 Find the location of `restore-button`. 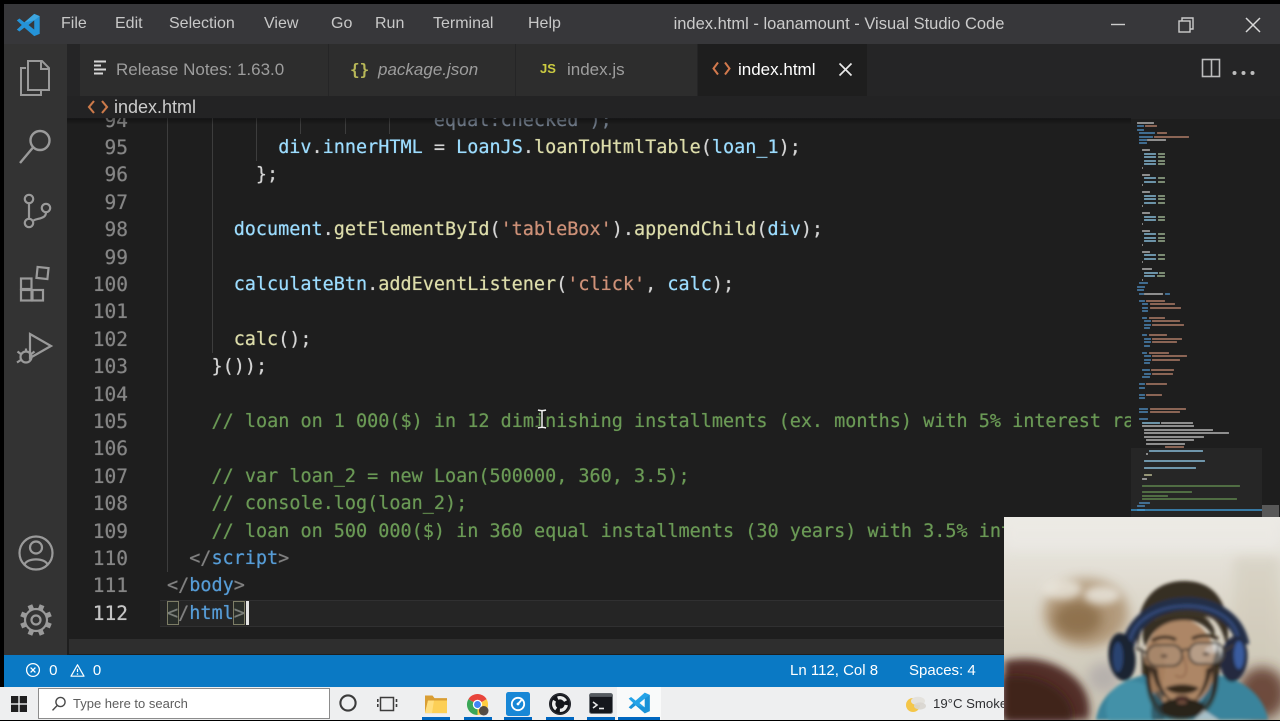

restore-button is located at coordinates (1187, 24).